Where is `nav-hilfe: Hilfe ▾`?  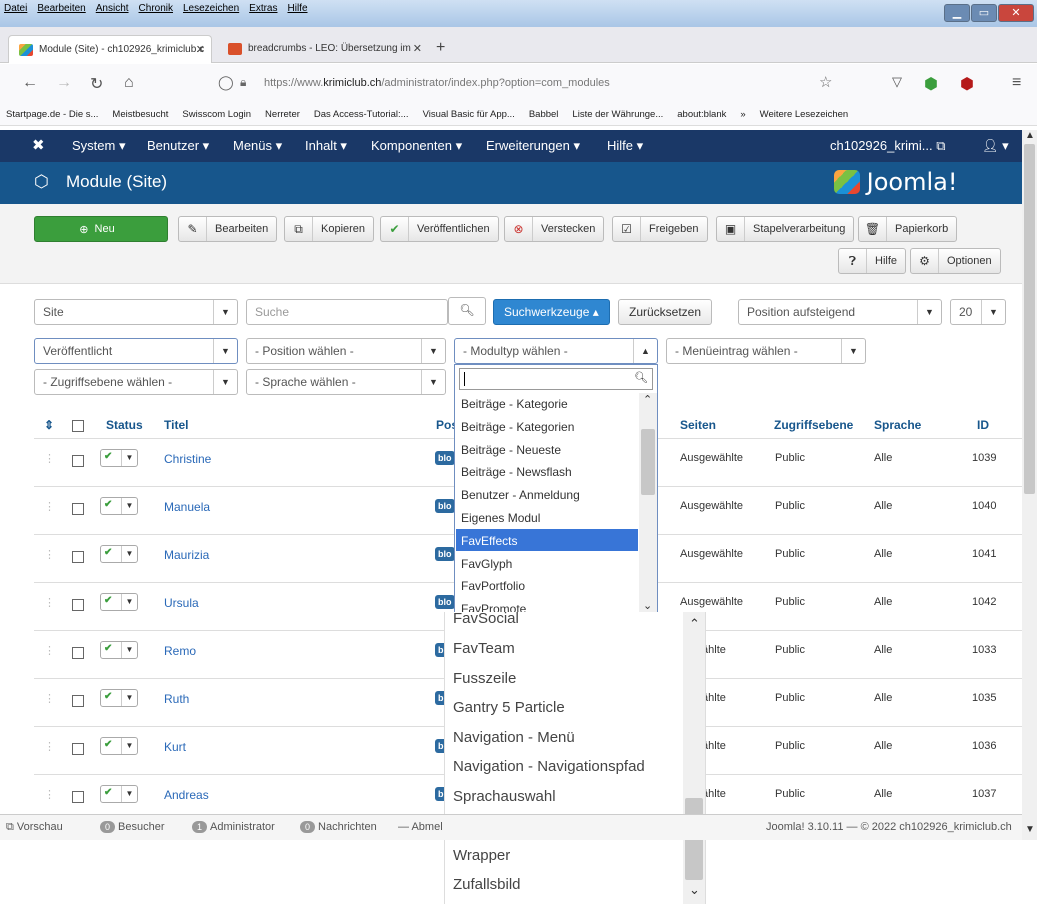 nav-hilfe: Hilfe ▾ is located at coordinates (625, 146).